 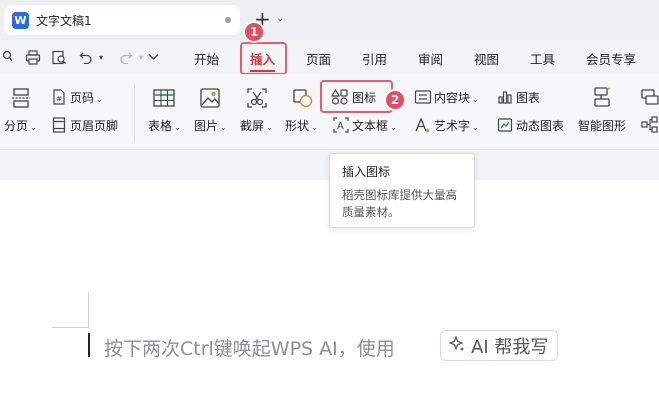 What do you see at coordinates (280, 18) in the screenshot?
I see `chevron-down-icon: ⌄` at bounding box center [280, 18].